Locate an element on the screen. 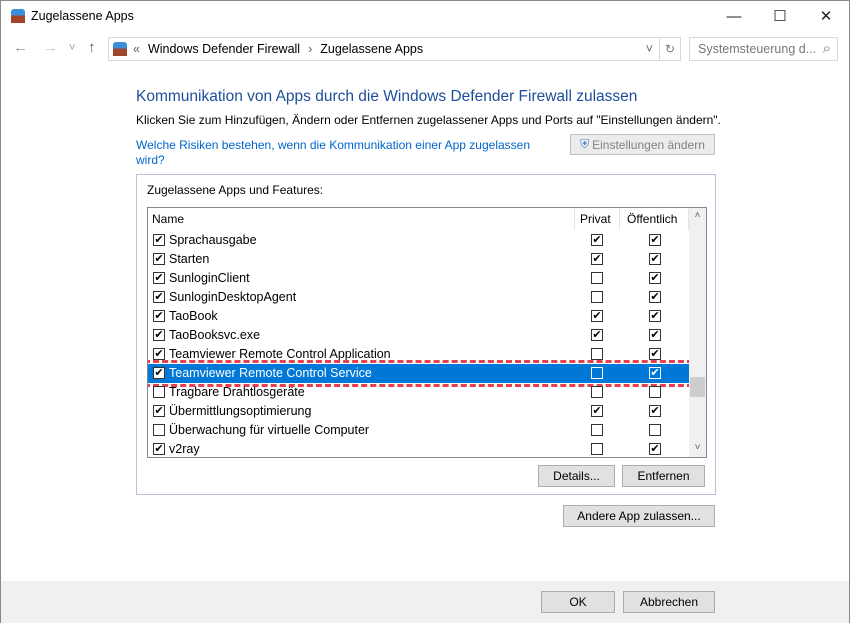  app-name: Teamviewer Remote Control Service is located at coordinates (270, 373).